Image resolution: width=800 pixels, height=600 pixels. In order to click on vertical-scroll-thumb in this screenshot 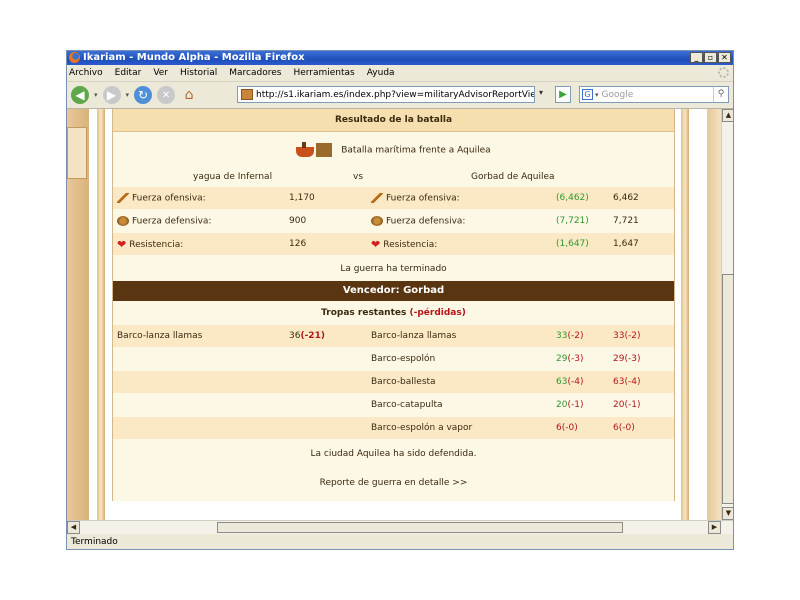, I will do `click(727, 389)`.